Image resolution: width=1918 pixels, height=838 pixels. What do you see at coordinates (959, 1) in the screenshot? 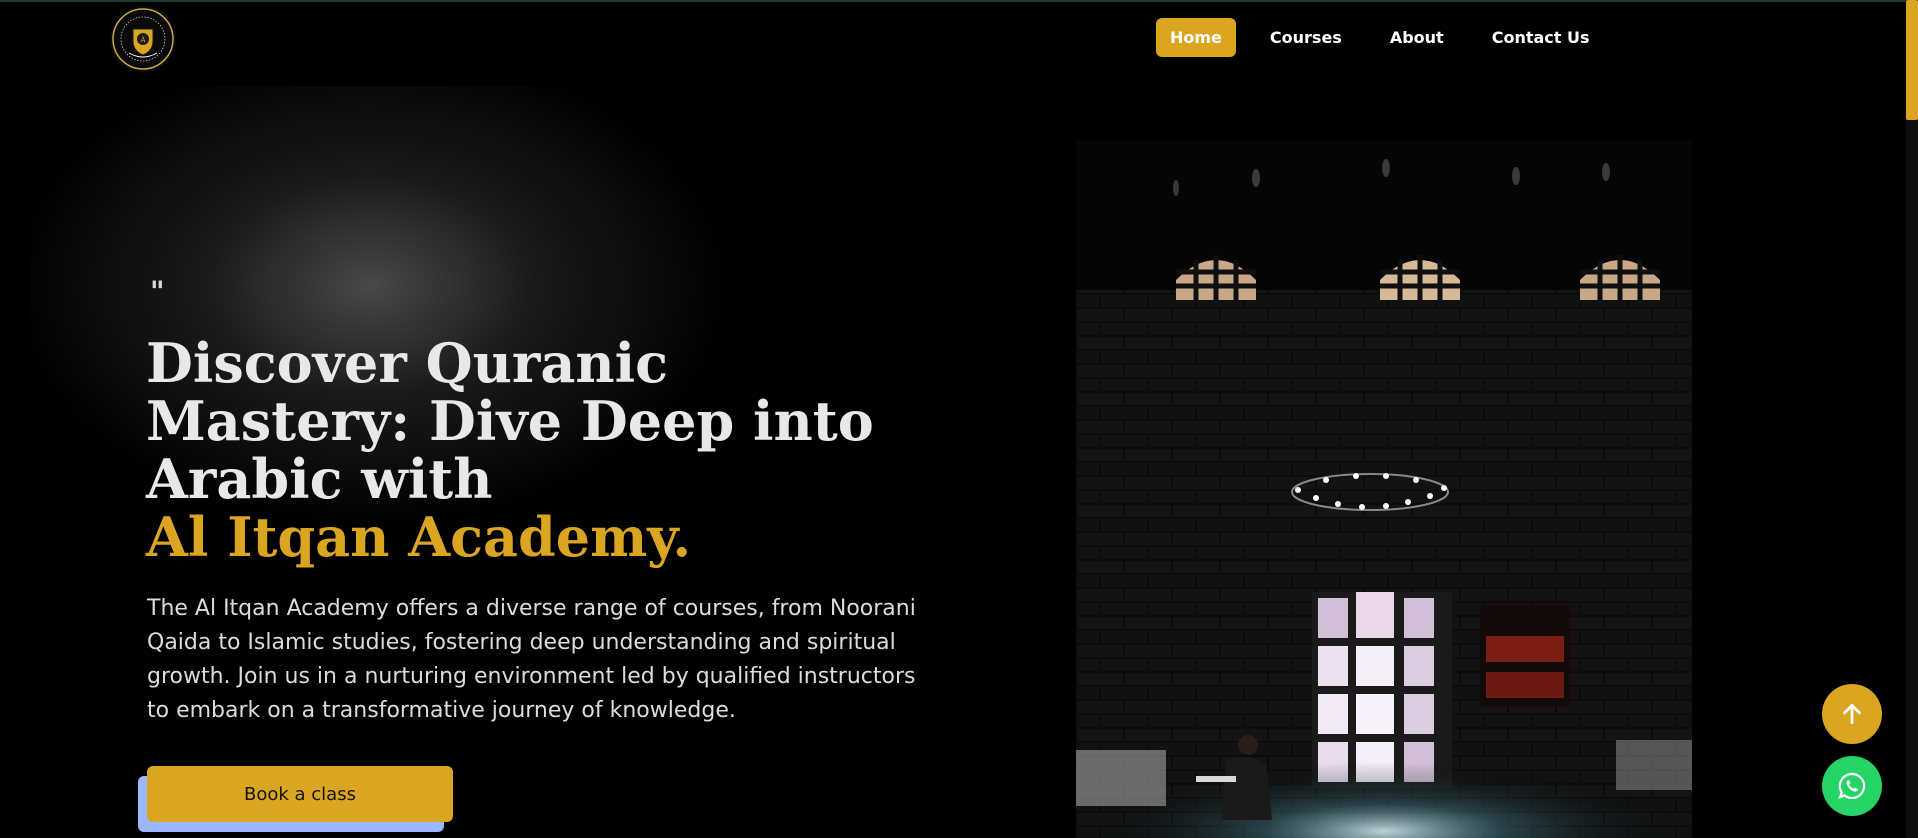
I see `top-border` at bounding box center [959, 1].